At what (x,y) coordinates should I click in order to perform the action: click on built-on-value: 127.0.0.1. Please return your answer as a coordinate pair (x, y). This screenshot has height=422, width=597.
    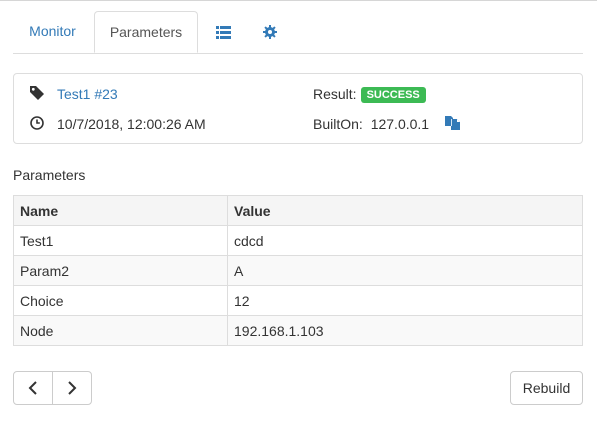
    Looking at the image, I should click on (400, 124).